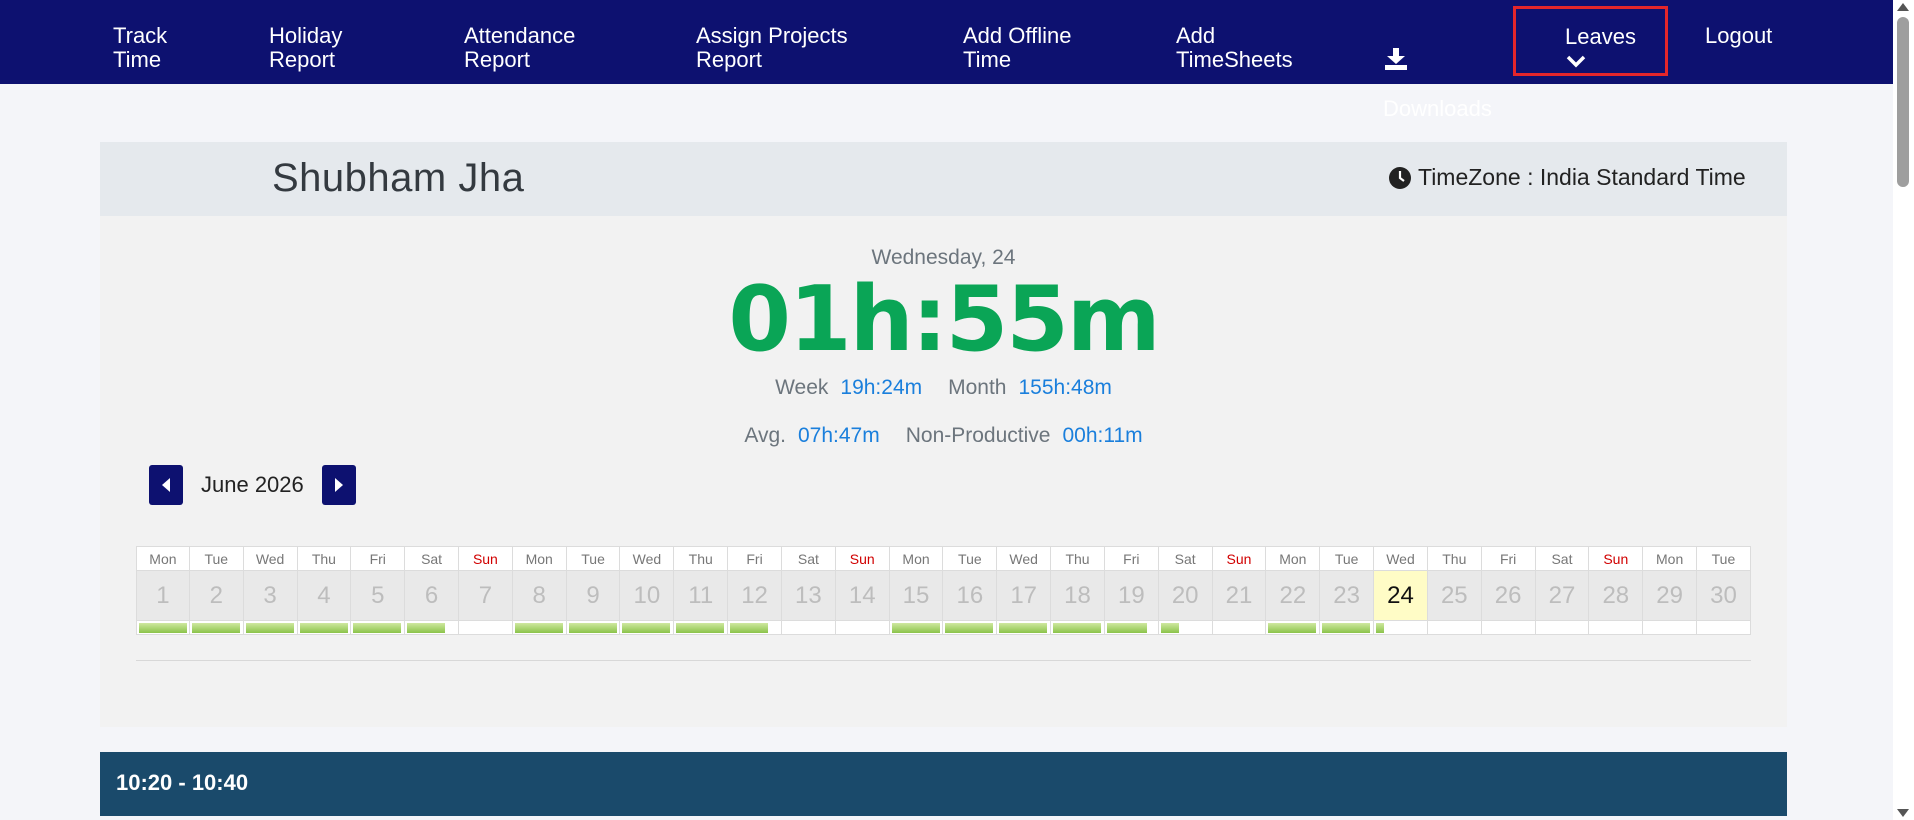  I want to click on calendar-day: 4, so click(324, 595).